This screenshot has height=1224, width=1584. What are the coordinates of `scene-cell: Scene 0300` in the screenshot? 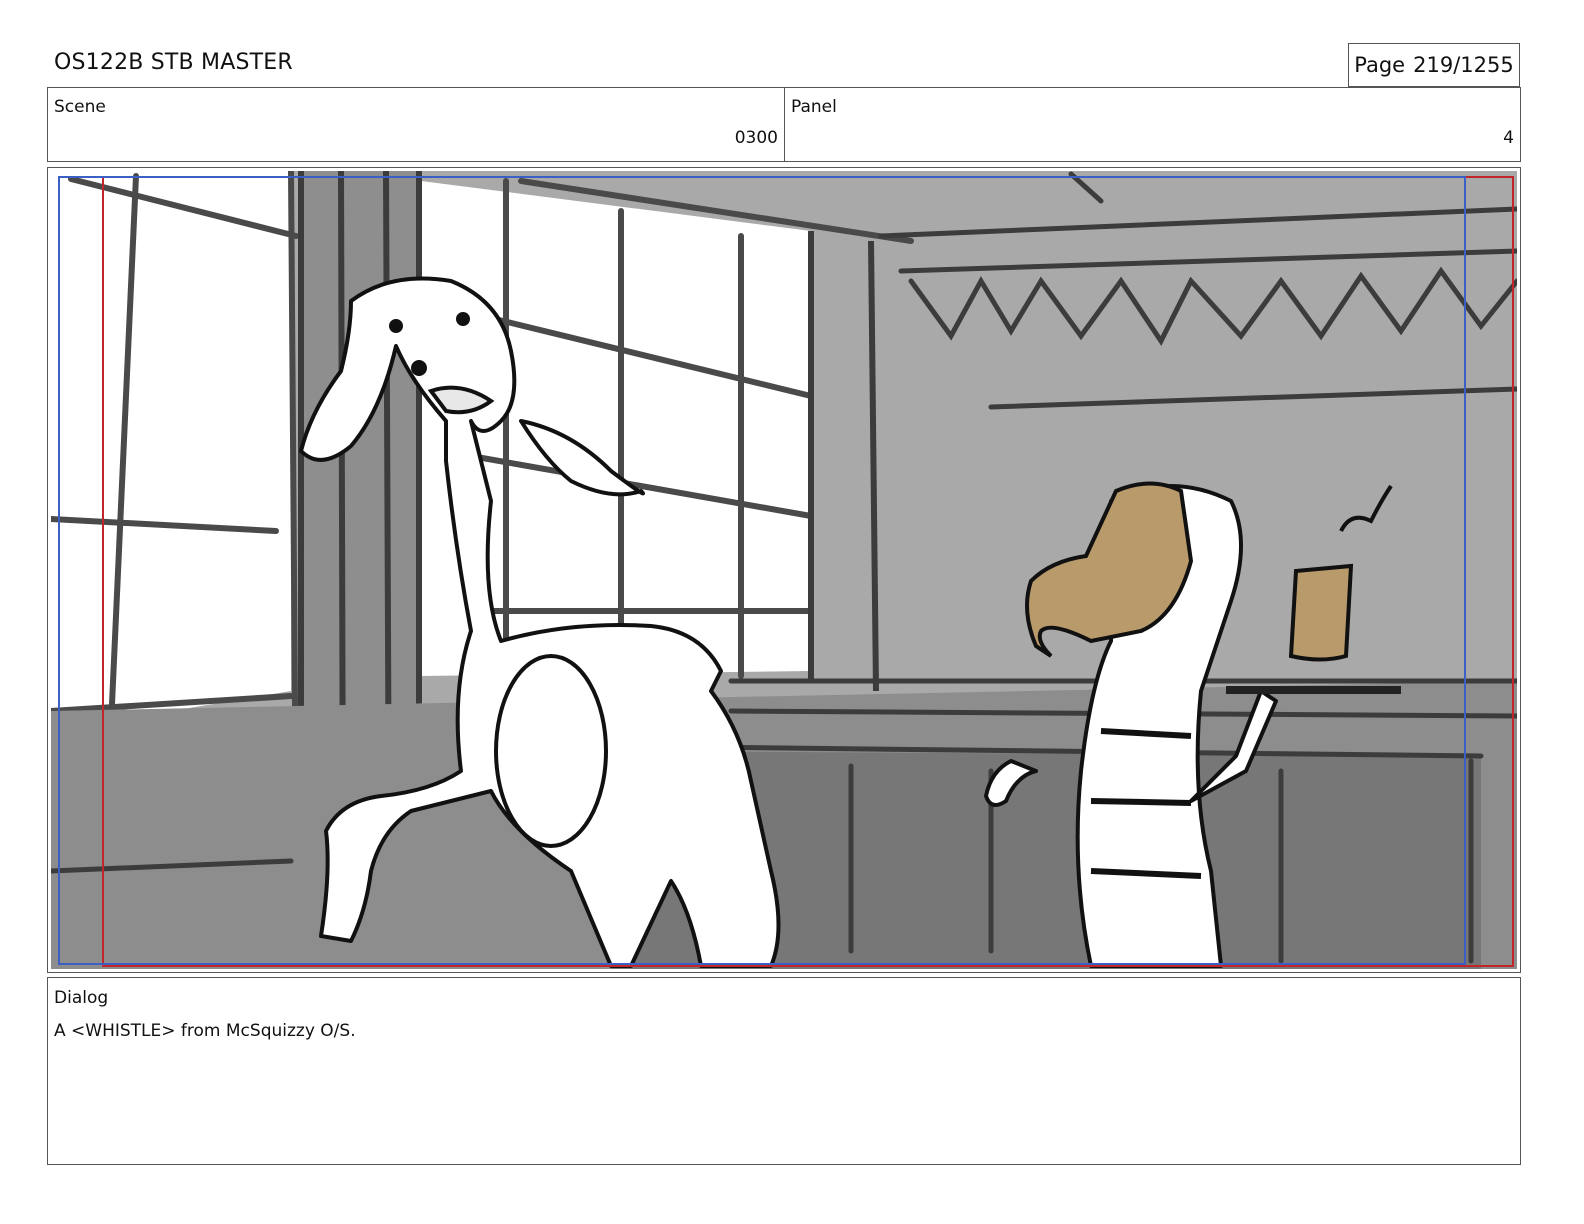 It's located at (416, 124).